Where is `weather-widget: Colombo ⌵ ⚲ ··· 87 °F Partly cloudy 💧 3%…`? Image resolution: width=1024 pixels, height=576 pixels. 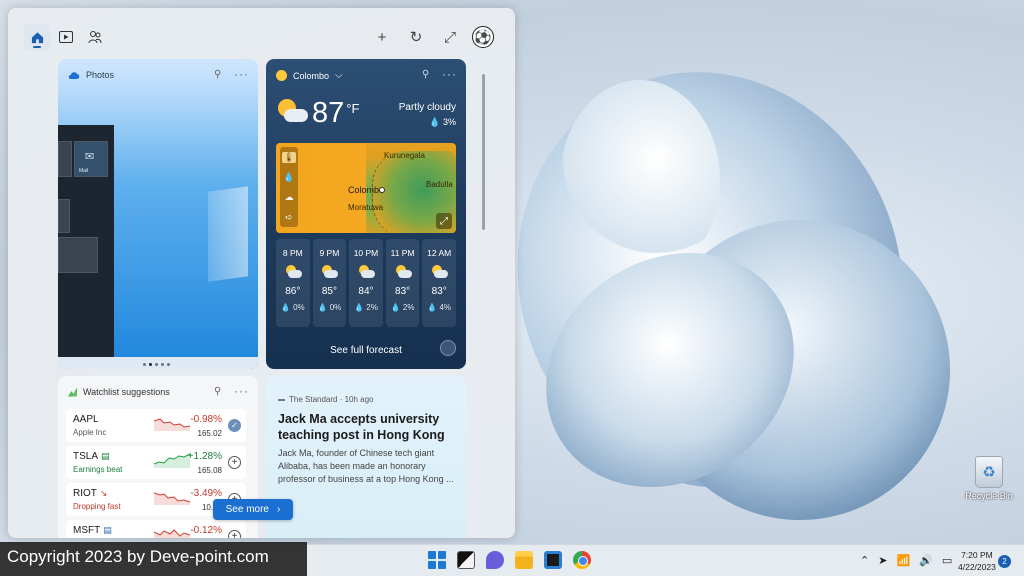 weather-widget: Colombo ⌵ ⚲ ··· 87 °F Partly cloudy 💧 3%… is located at coordinates (366, 214).